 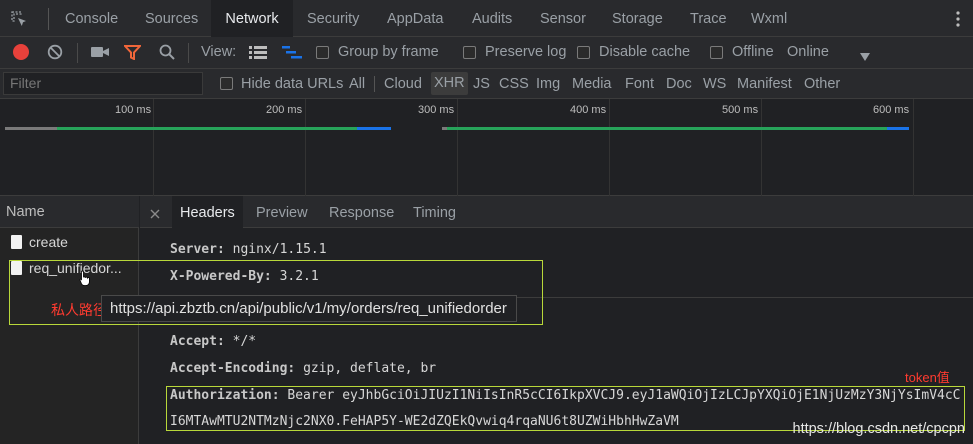 What do you see at coordinates (740, 110) in the screenshot?
I see `timeline-tick-label: 500 ms` at bounding box center [740, 110].